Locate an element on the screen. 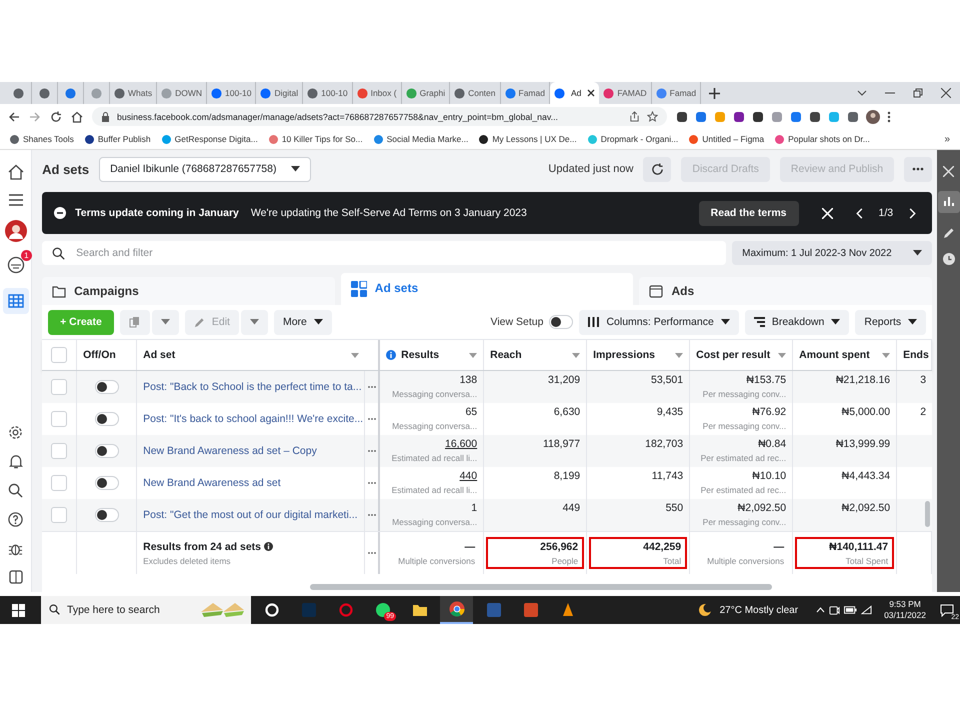  results-value: 440 is located at coordinates (469, 476).